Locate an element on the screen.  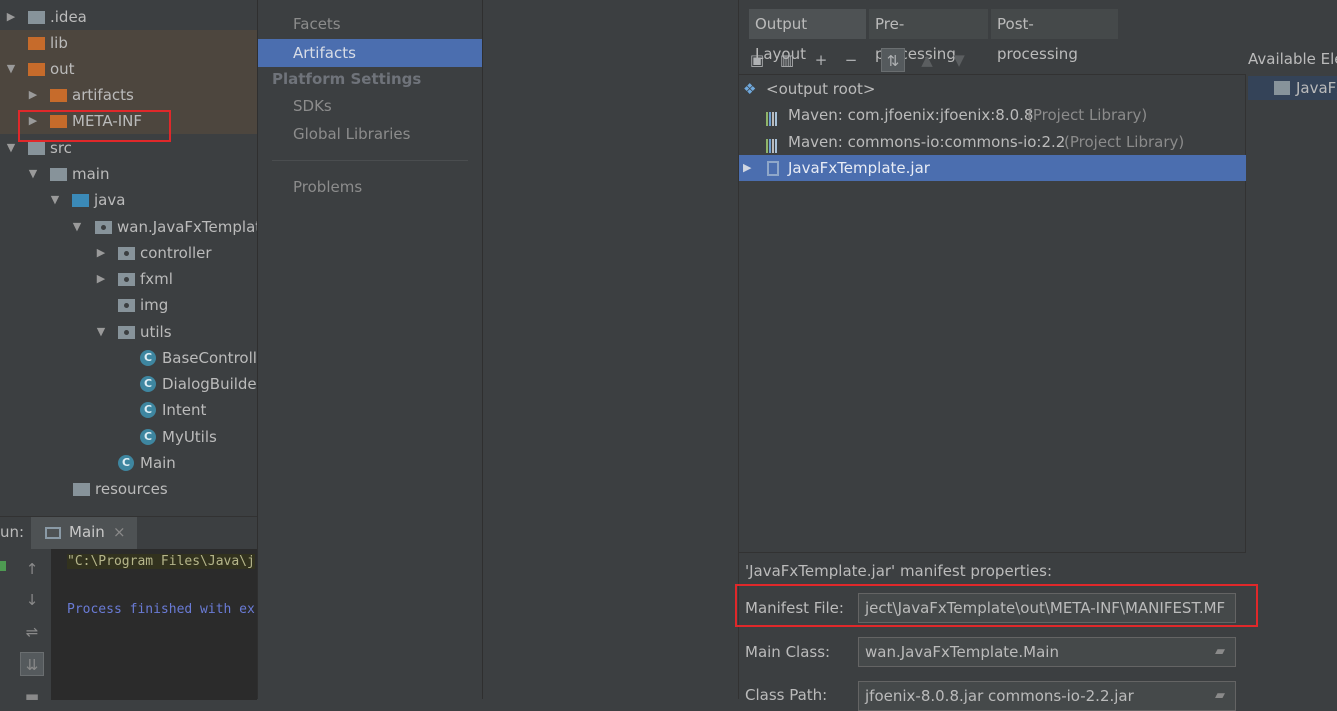
tree-item-dialogbuilder: C DialogBuilder is located at coordinates (128, 384).